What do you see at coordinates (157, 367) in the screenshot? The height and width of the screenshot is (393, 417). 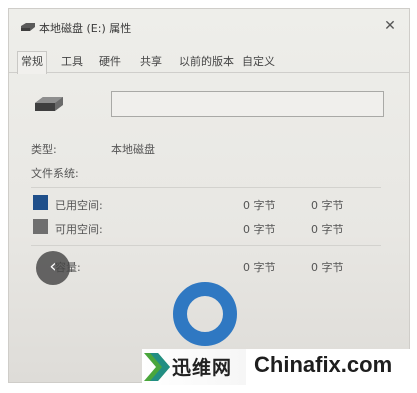 I see `chinafix-logo-icon` at bounding box center [157, 367].